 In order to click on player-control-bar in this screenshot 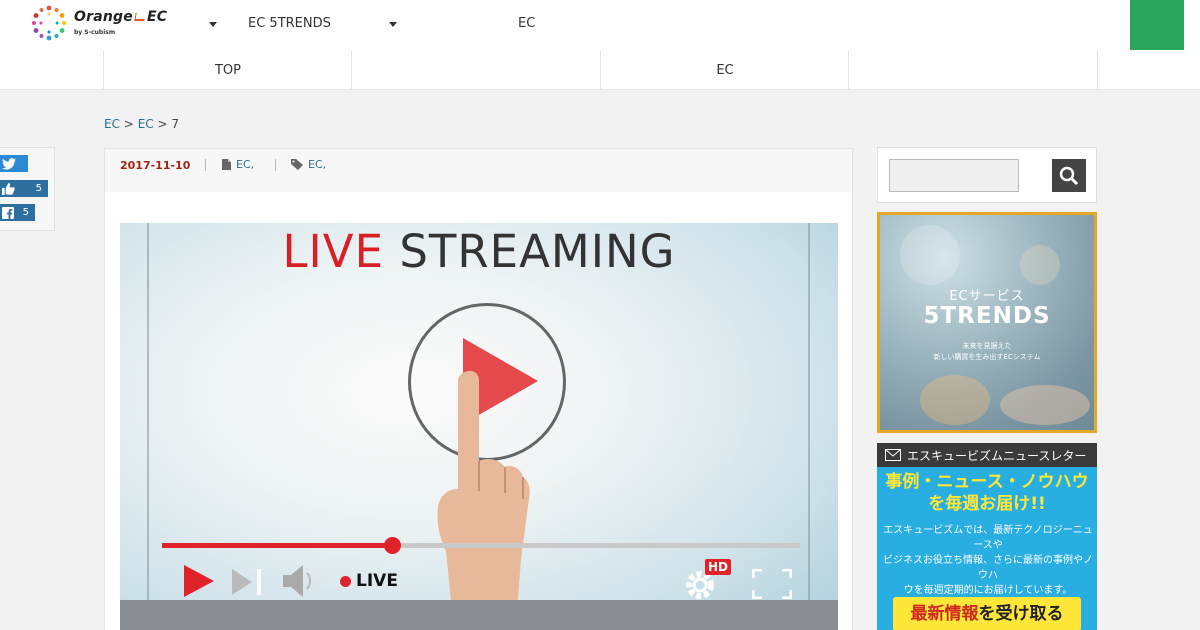, I will do `click(479, 615)`.